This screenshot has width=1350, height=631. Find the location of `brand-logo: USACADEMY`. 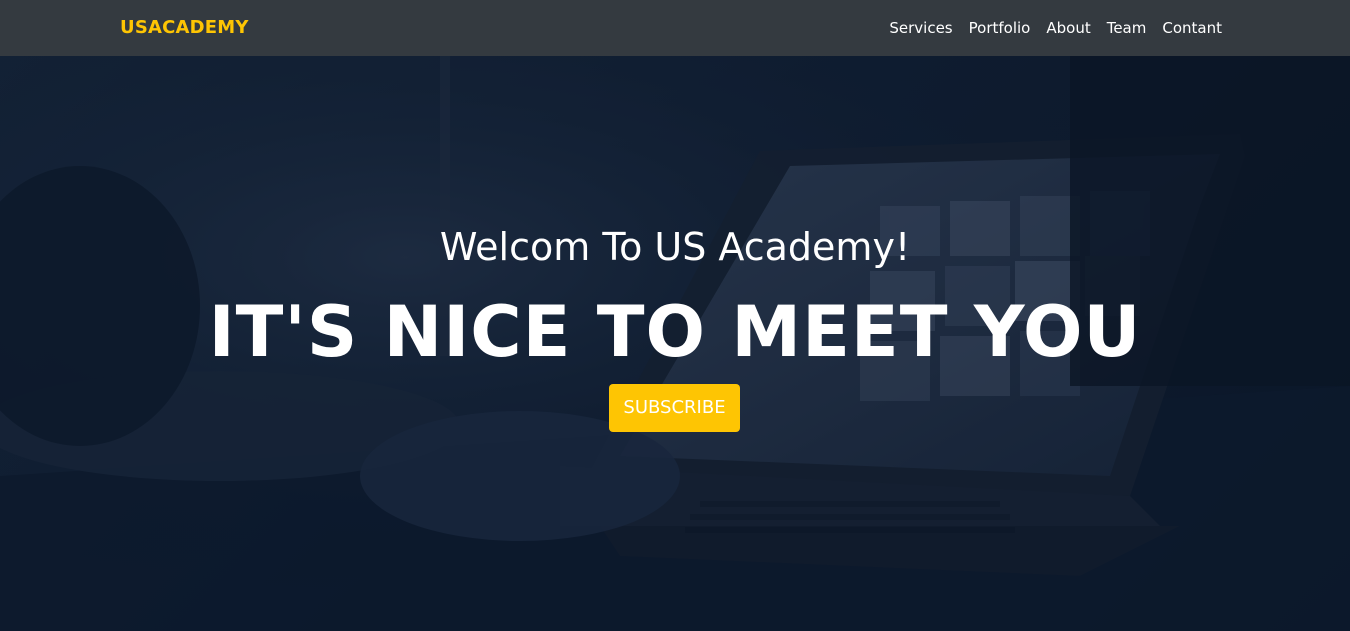

brand-logo: USACADEMY is located at coordinates (184, 28).